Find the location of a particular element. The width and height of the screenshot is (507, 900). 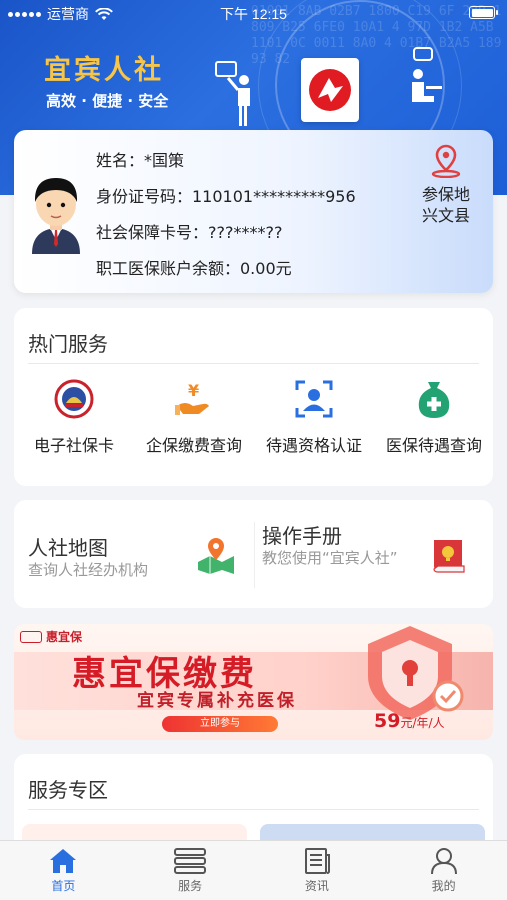

quick-cards: 人社地图 查询人社经办机构 操作手册 教您使用“宜宾人社” is located at coordinates (253, 554).